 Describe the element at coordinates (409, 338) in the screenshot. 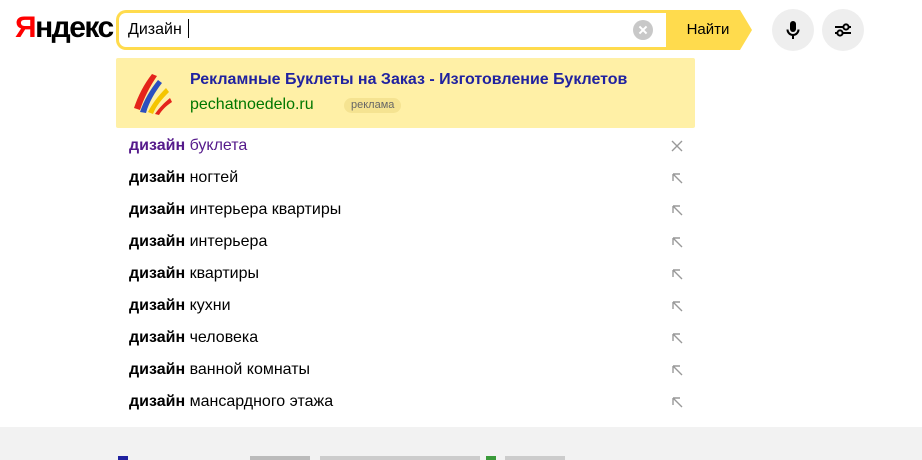

I see `suggestion-item: дизайн человека` at that location.